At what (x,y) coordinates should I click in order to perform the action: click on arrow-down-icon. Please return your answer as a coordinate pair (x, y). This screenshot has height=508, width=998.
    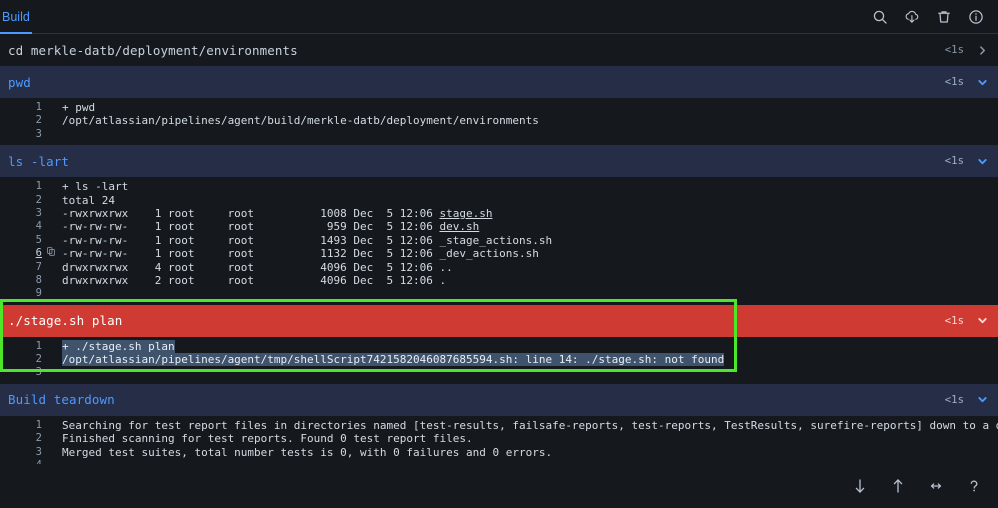
    Looking at the image, I should click on (860, 486).